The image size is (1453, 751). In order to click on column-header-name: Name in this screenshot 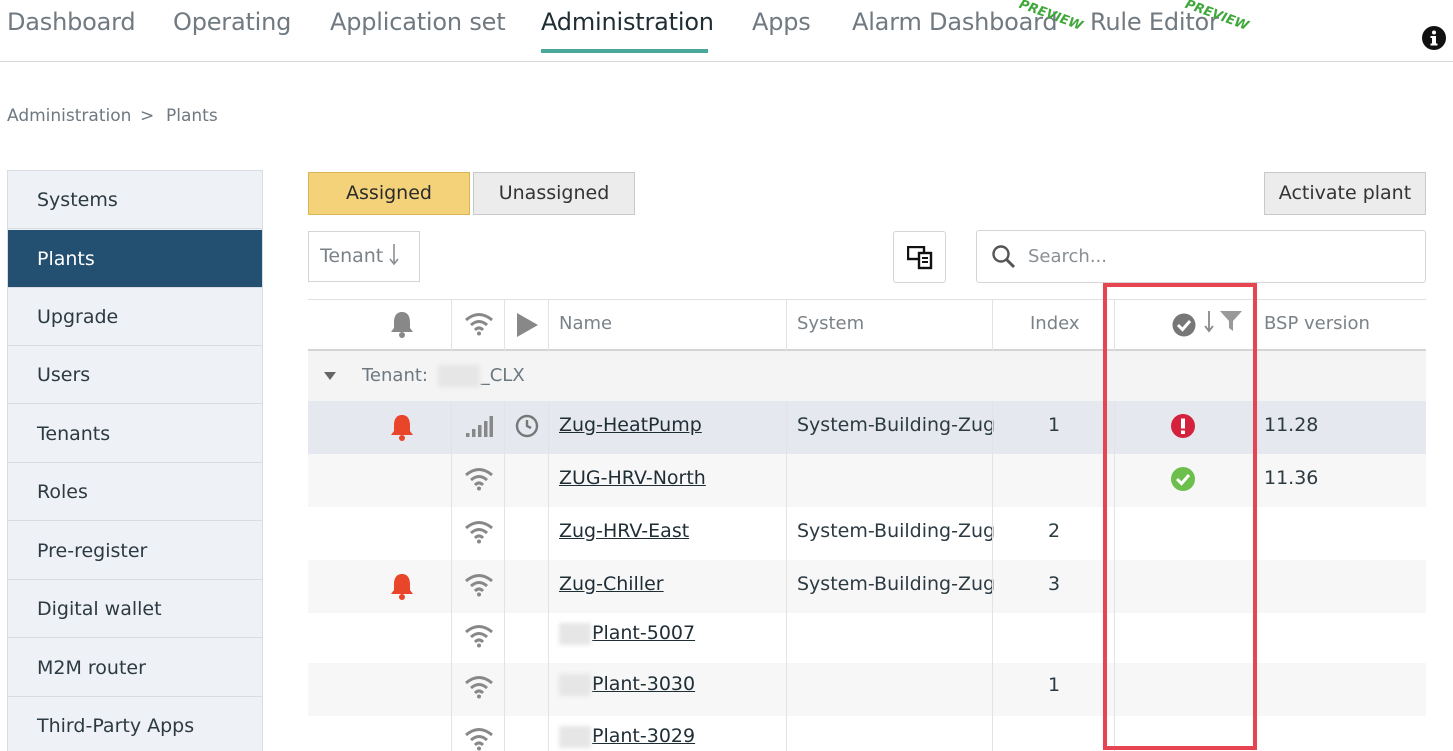, I will do `click(585, 323)`.